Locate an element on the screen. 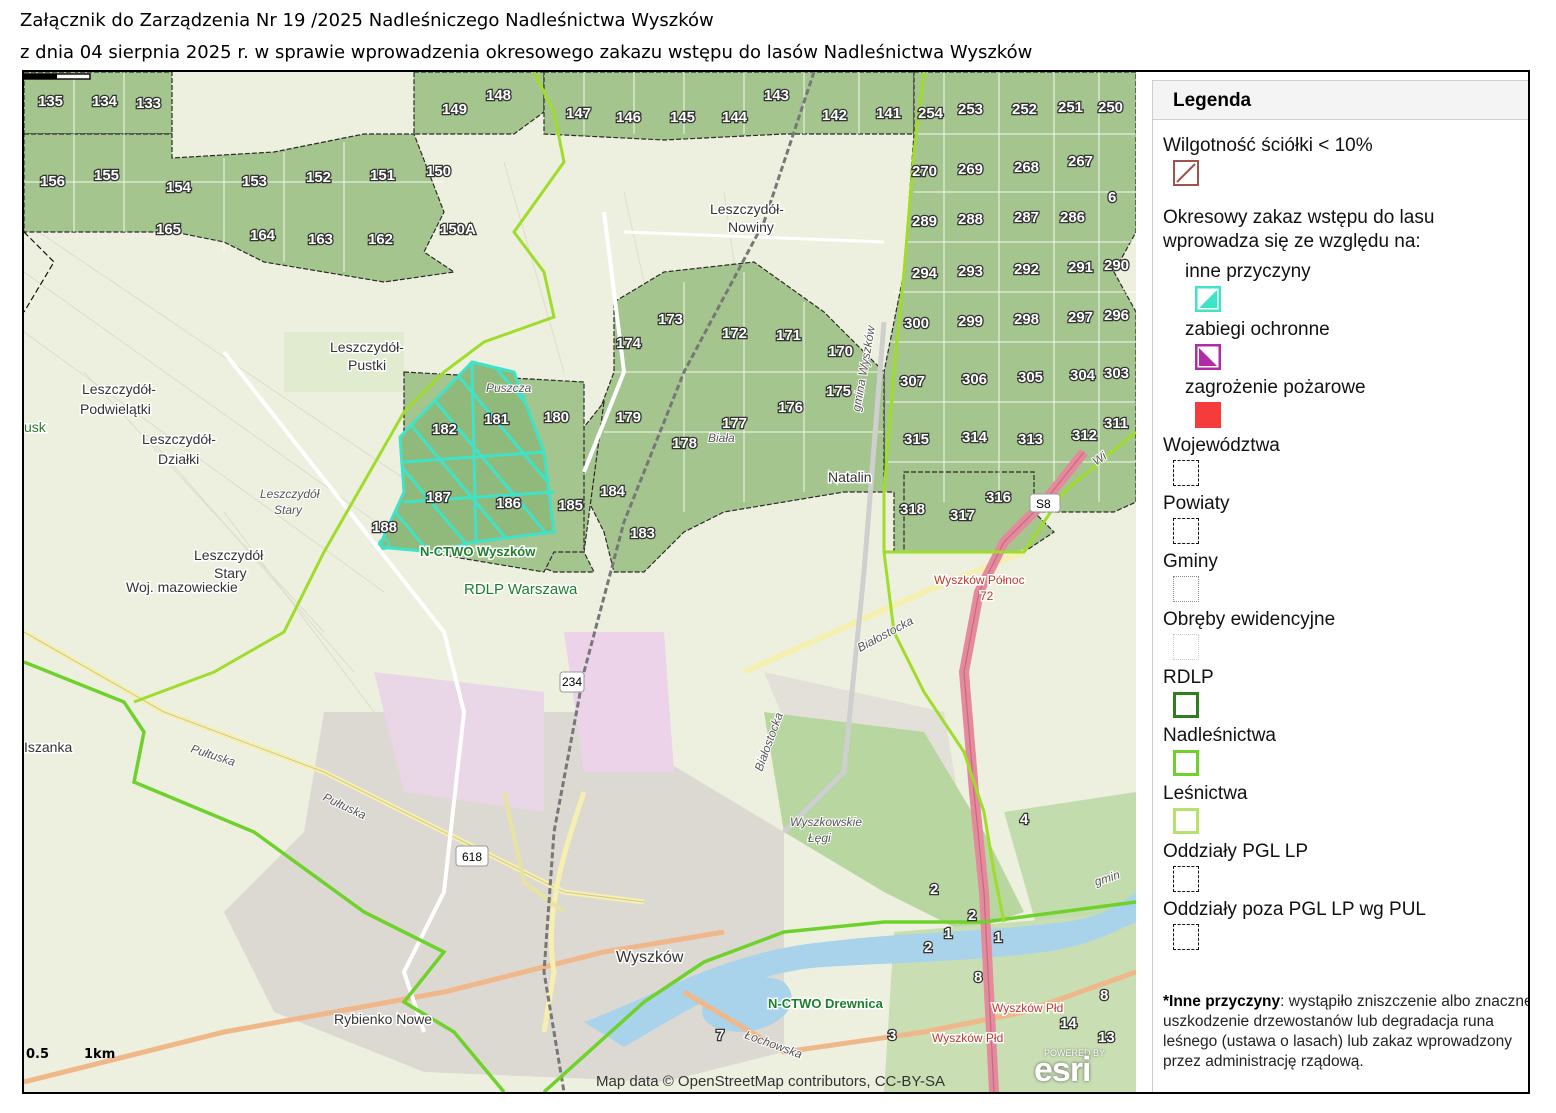 This screenshot has height=1113, width=1556. svg-text: 307 is located at coordinates (912, 381).